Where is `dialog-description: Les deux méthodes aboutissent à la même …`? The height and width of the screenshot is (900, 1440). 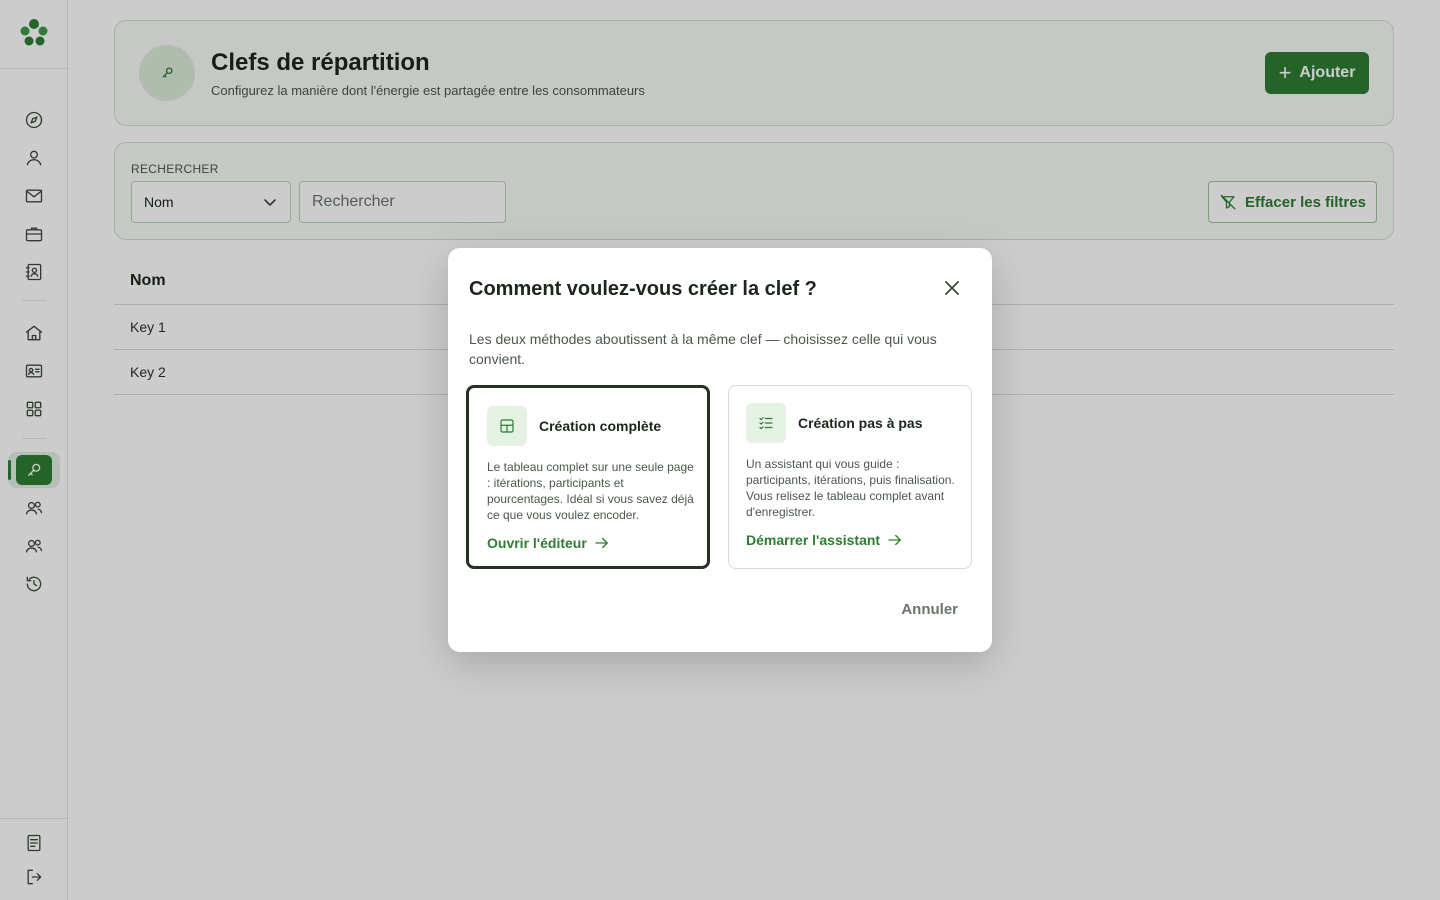
dialog-description: Les deux méthodes aboutissent à la même … is located at coordinates (703, 349).